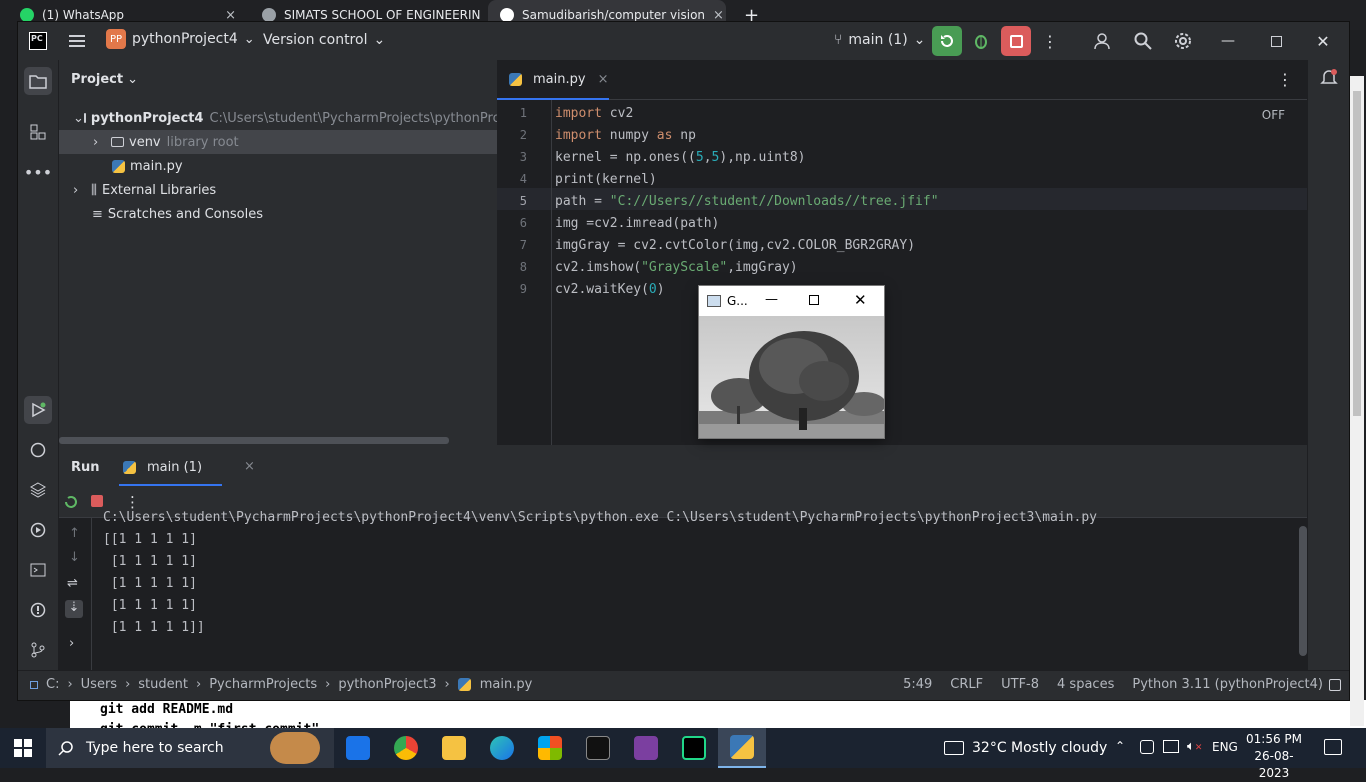 This screenshot has width=1366, height=782. Describe the element at coordinates (771, 299) in the screenshot. I see `minimize-icon: —` at that location.